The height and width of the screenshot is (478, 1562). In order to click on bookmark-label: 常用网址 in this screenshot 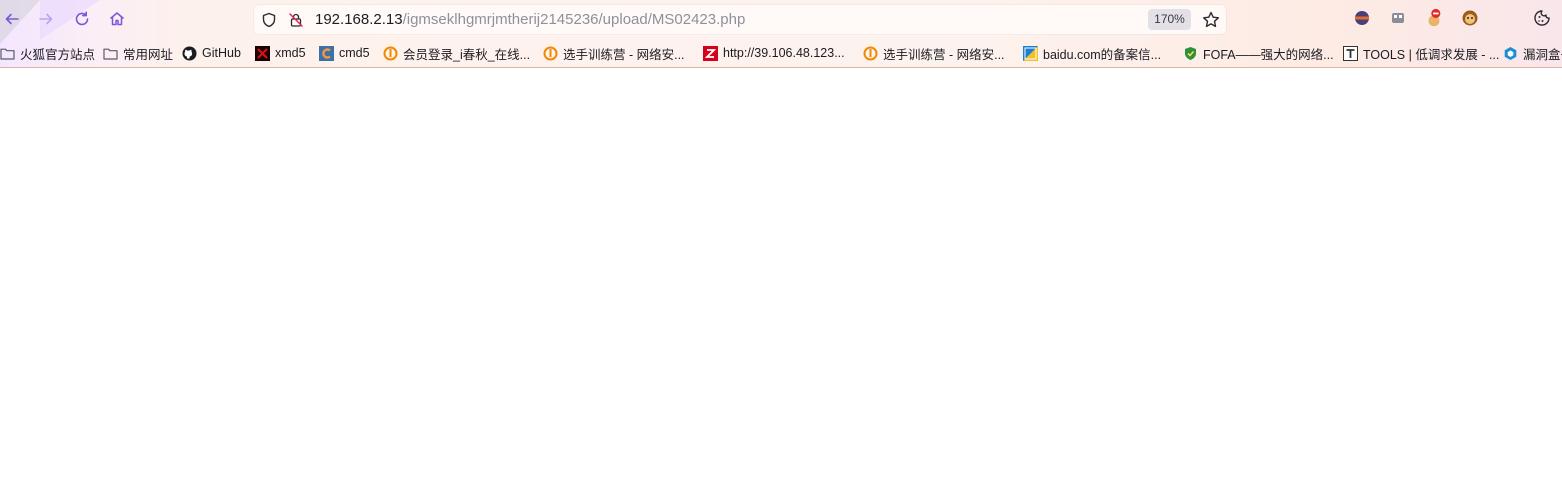, I will do `click(148, 54)`.